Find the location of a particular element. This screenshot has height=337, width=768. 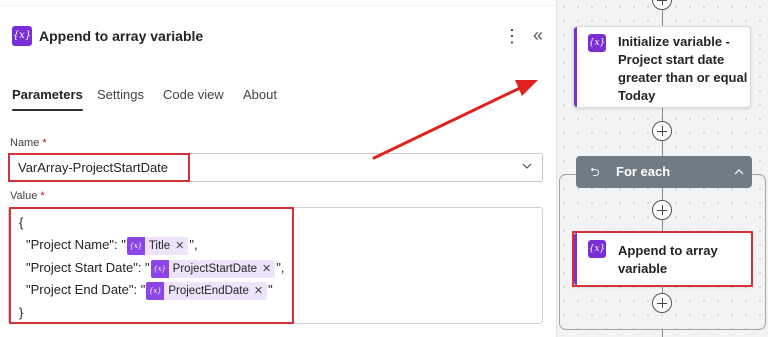

collapse-panel-button: « is located at coordinates (538, 36).